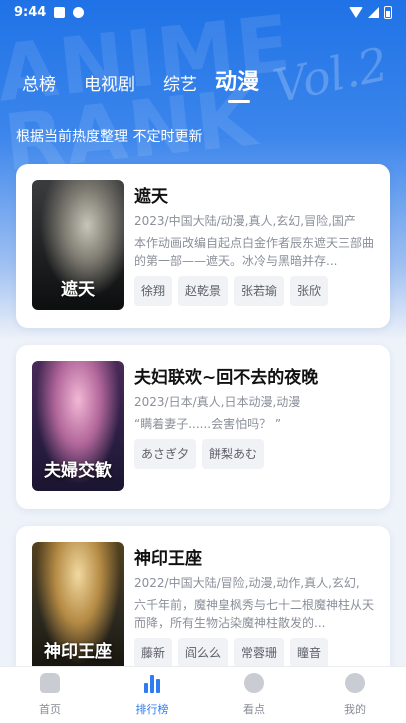 This screenshot has height=723, width=406. I want to click on card-meta: 2023/中国大陆/动漫,真人,玄幻,冒险,国产, so click(245, 221).